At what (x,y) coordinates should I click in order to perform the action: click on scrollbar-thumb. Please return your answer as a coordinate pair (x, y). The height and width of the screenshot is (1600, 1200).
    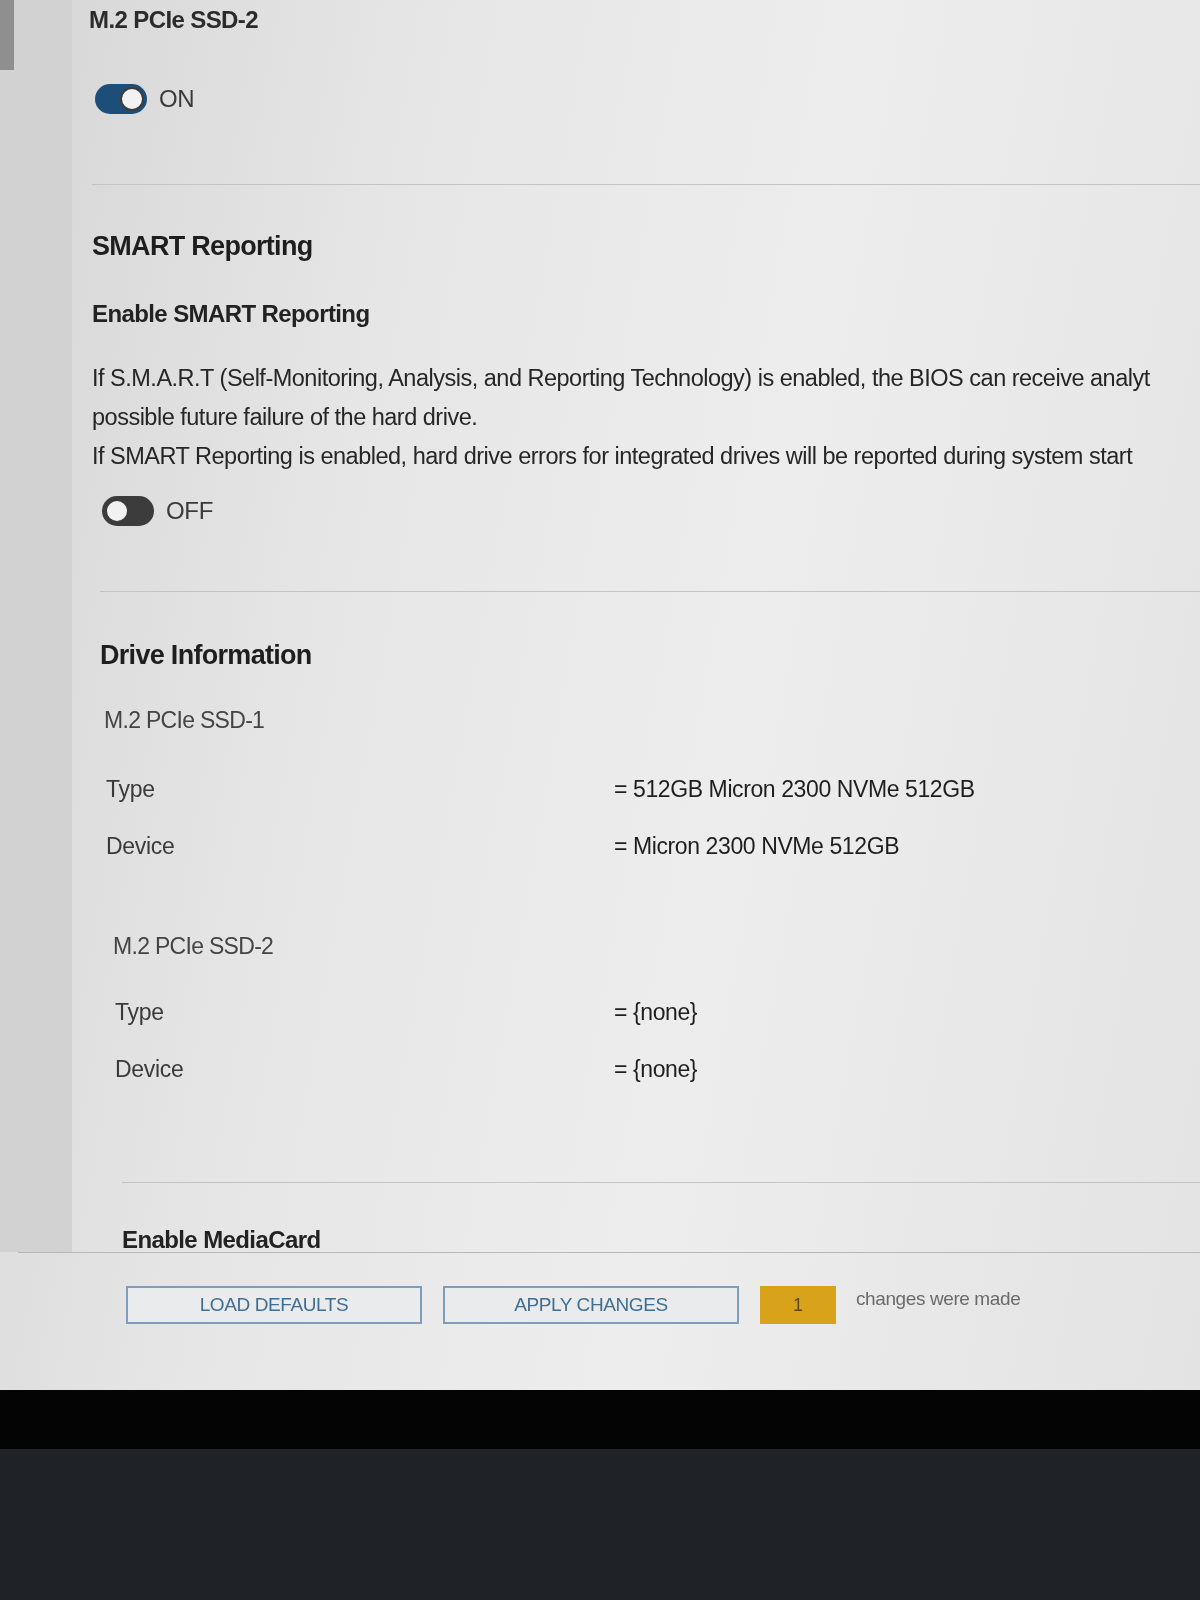
    Looking at the image, I should click on (7, 35).